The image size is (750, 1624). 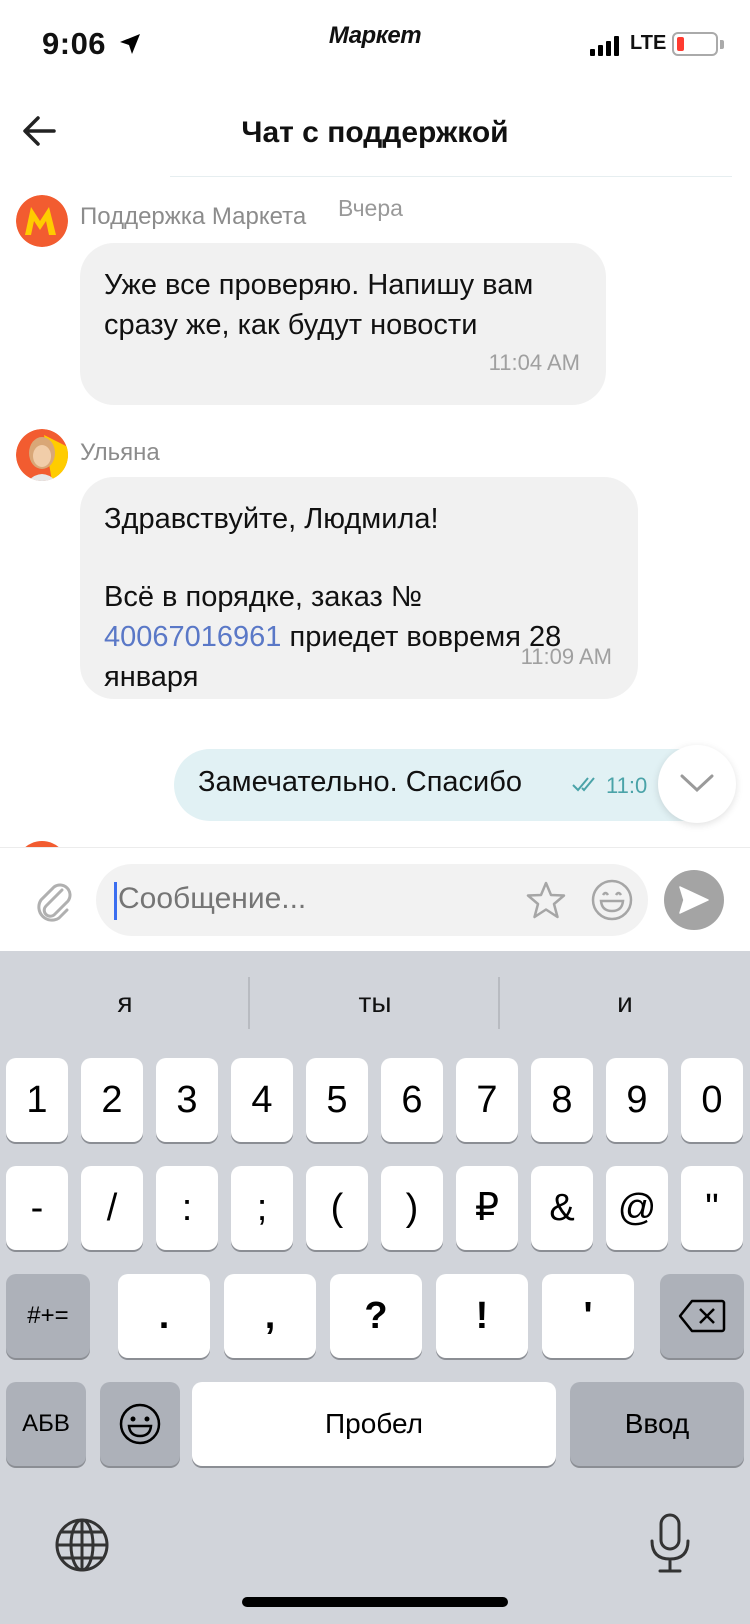 What do you see at coordinates (534, 362) in the screenshot?
I see `message-time: 11:04 AM` at bounding box center [534, 362].